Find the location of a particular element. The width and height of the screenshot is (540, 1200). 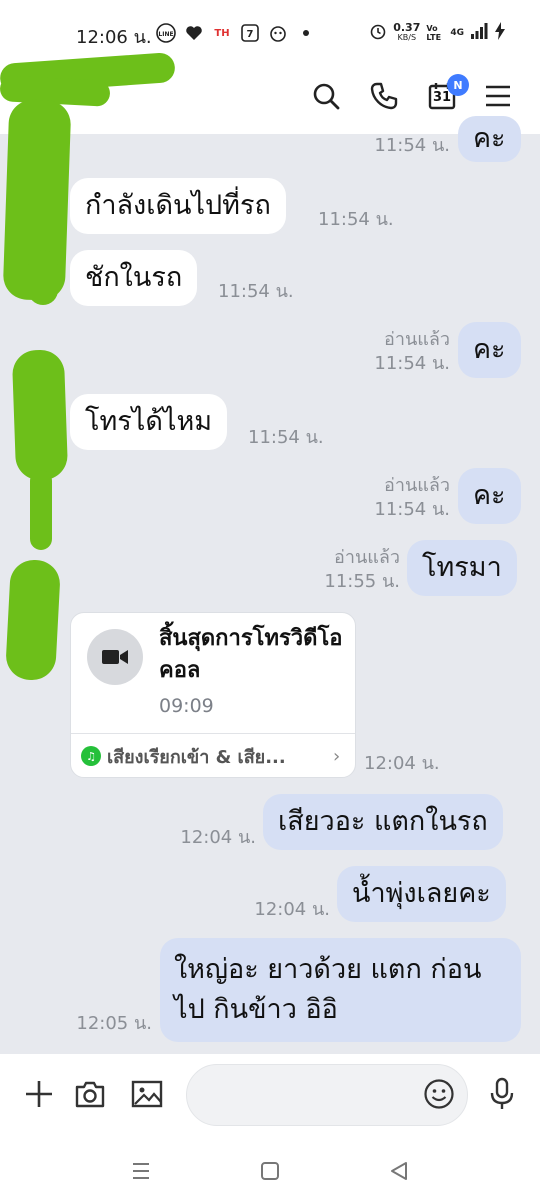

message-time: 11:55 น. is located at coordinates (362, 581).